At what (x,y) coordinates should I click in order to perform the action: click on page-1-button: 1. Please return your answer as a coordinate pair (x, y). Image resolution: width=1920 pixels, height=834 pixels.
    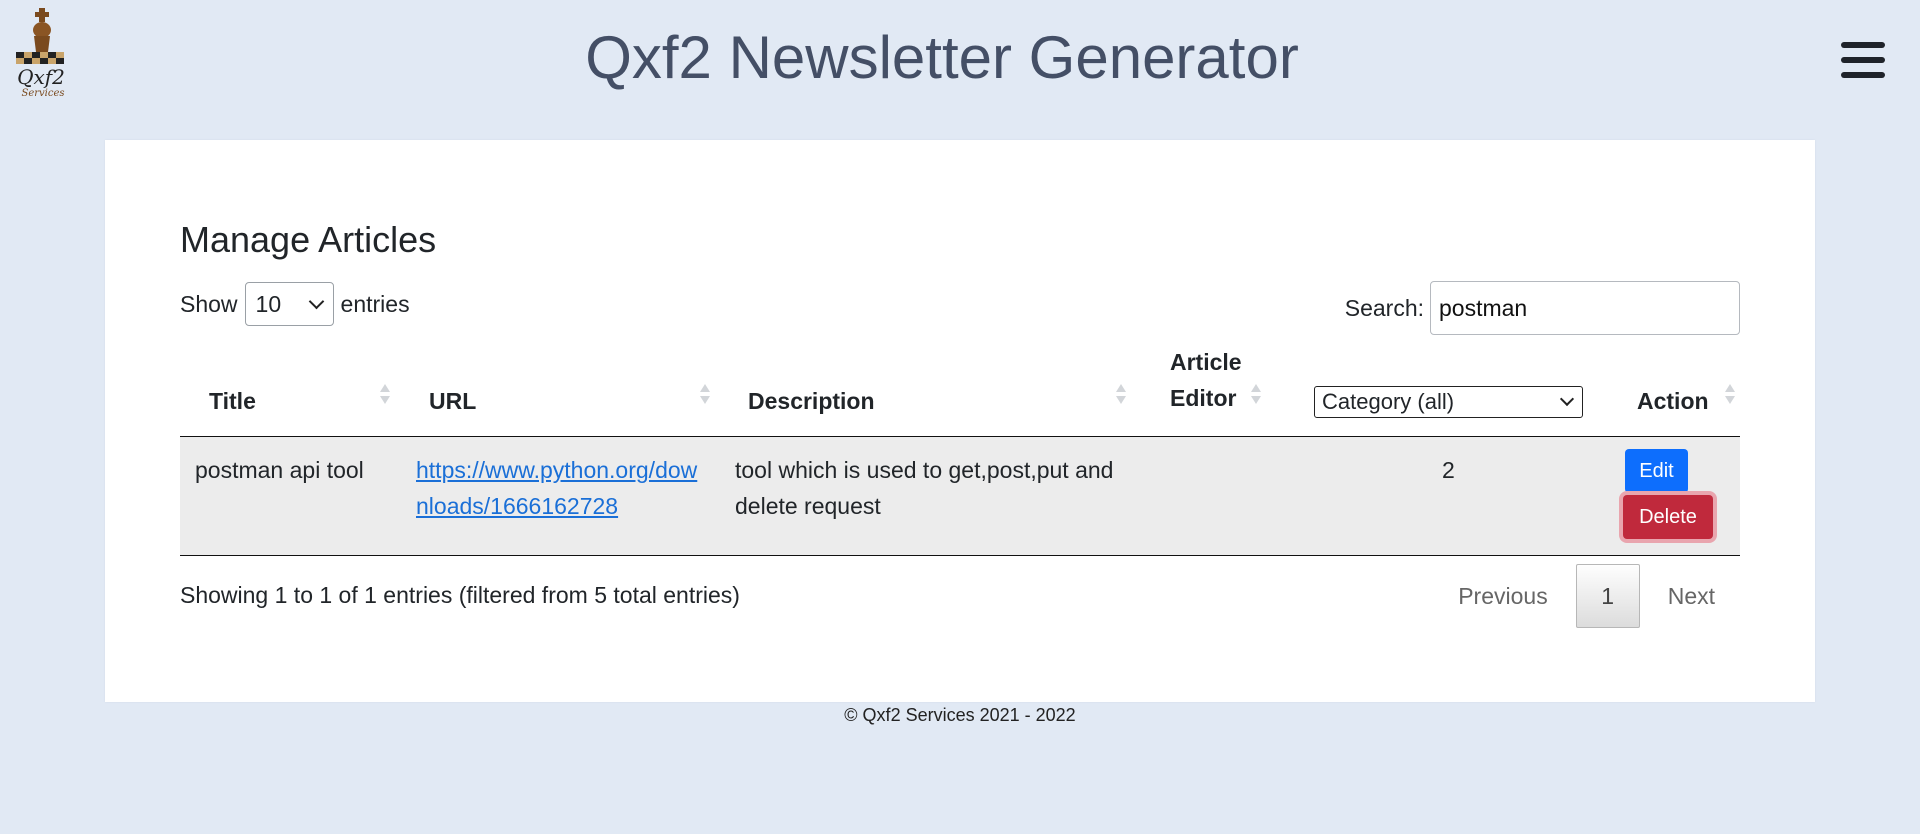
    Looking at the image, I should click on (1607, 596).